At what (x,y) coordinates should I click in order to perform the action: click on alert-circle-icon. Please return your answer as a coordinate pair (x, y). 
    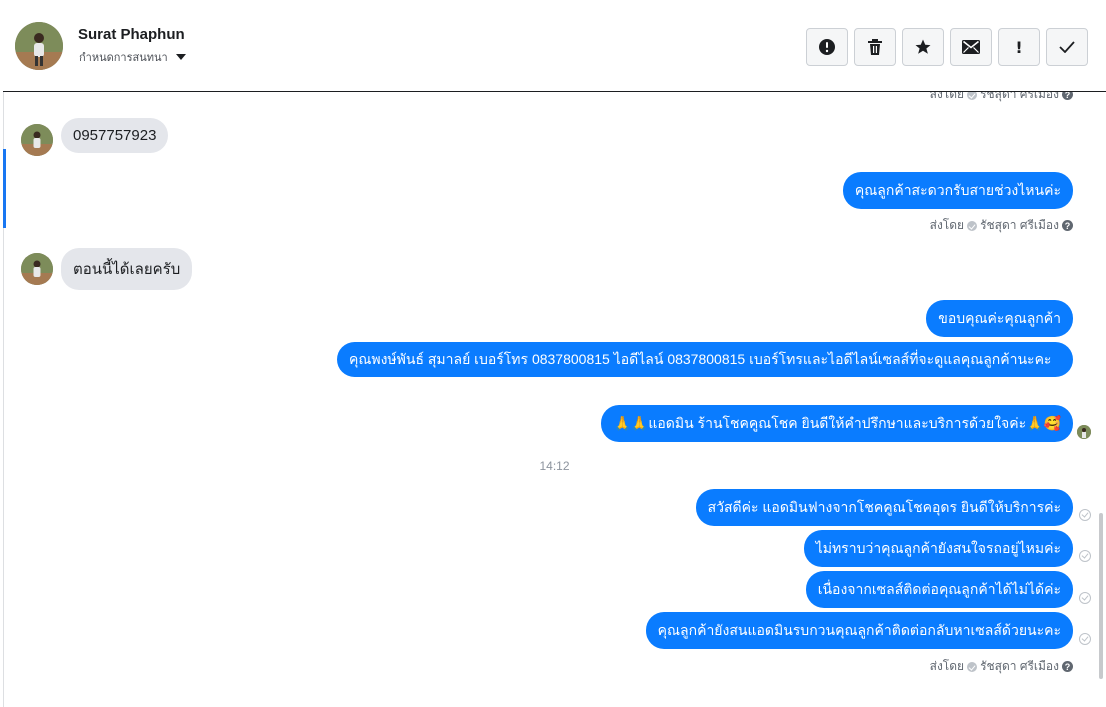
    Looking at the image, I should click on (827, 47).